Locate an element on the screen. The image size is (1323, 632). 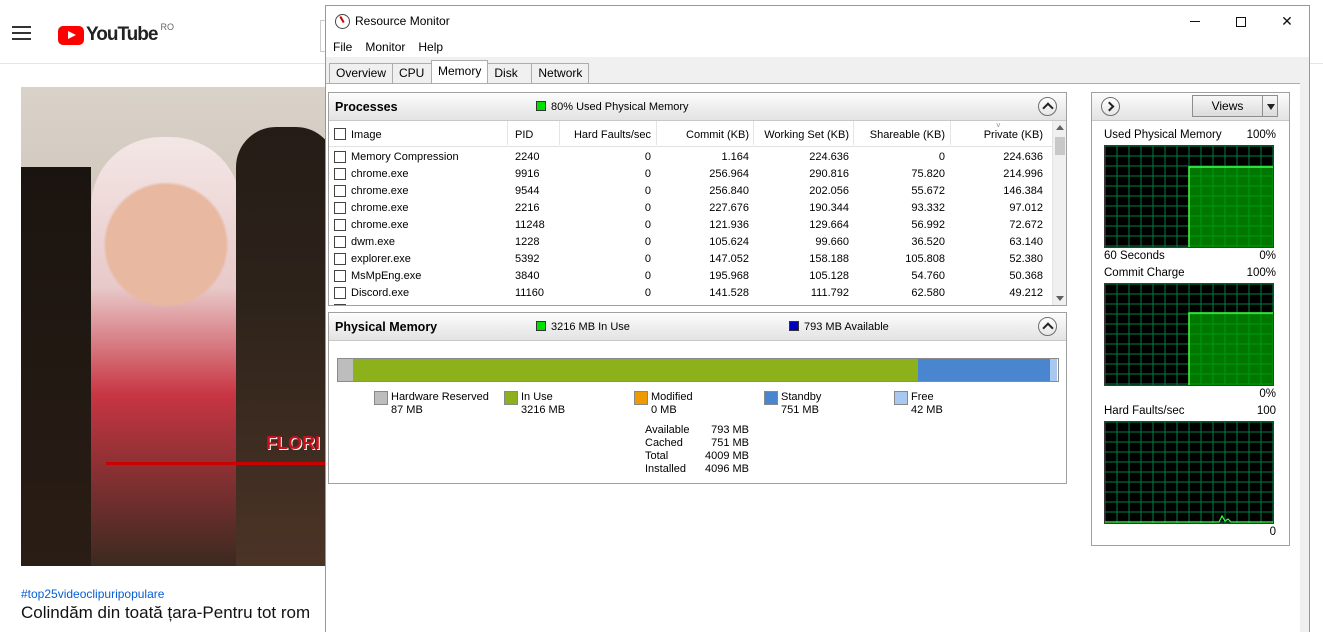
collapse-processes-icon is located at coordinates (1047, 106).